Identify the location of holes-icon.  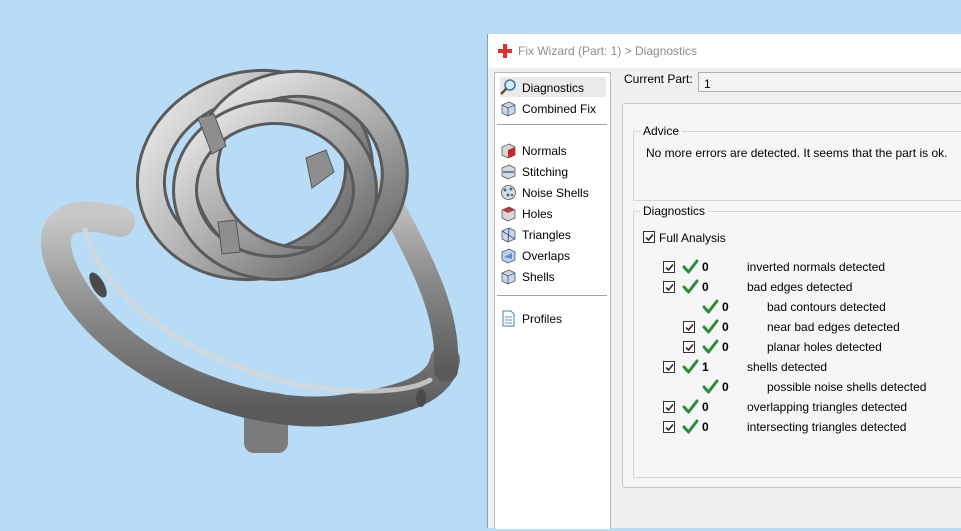
(508, 214).